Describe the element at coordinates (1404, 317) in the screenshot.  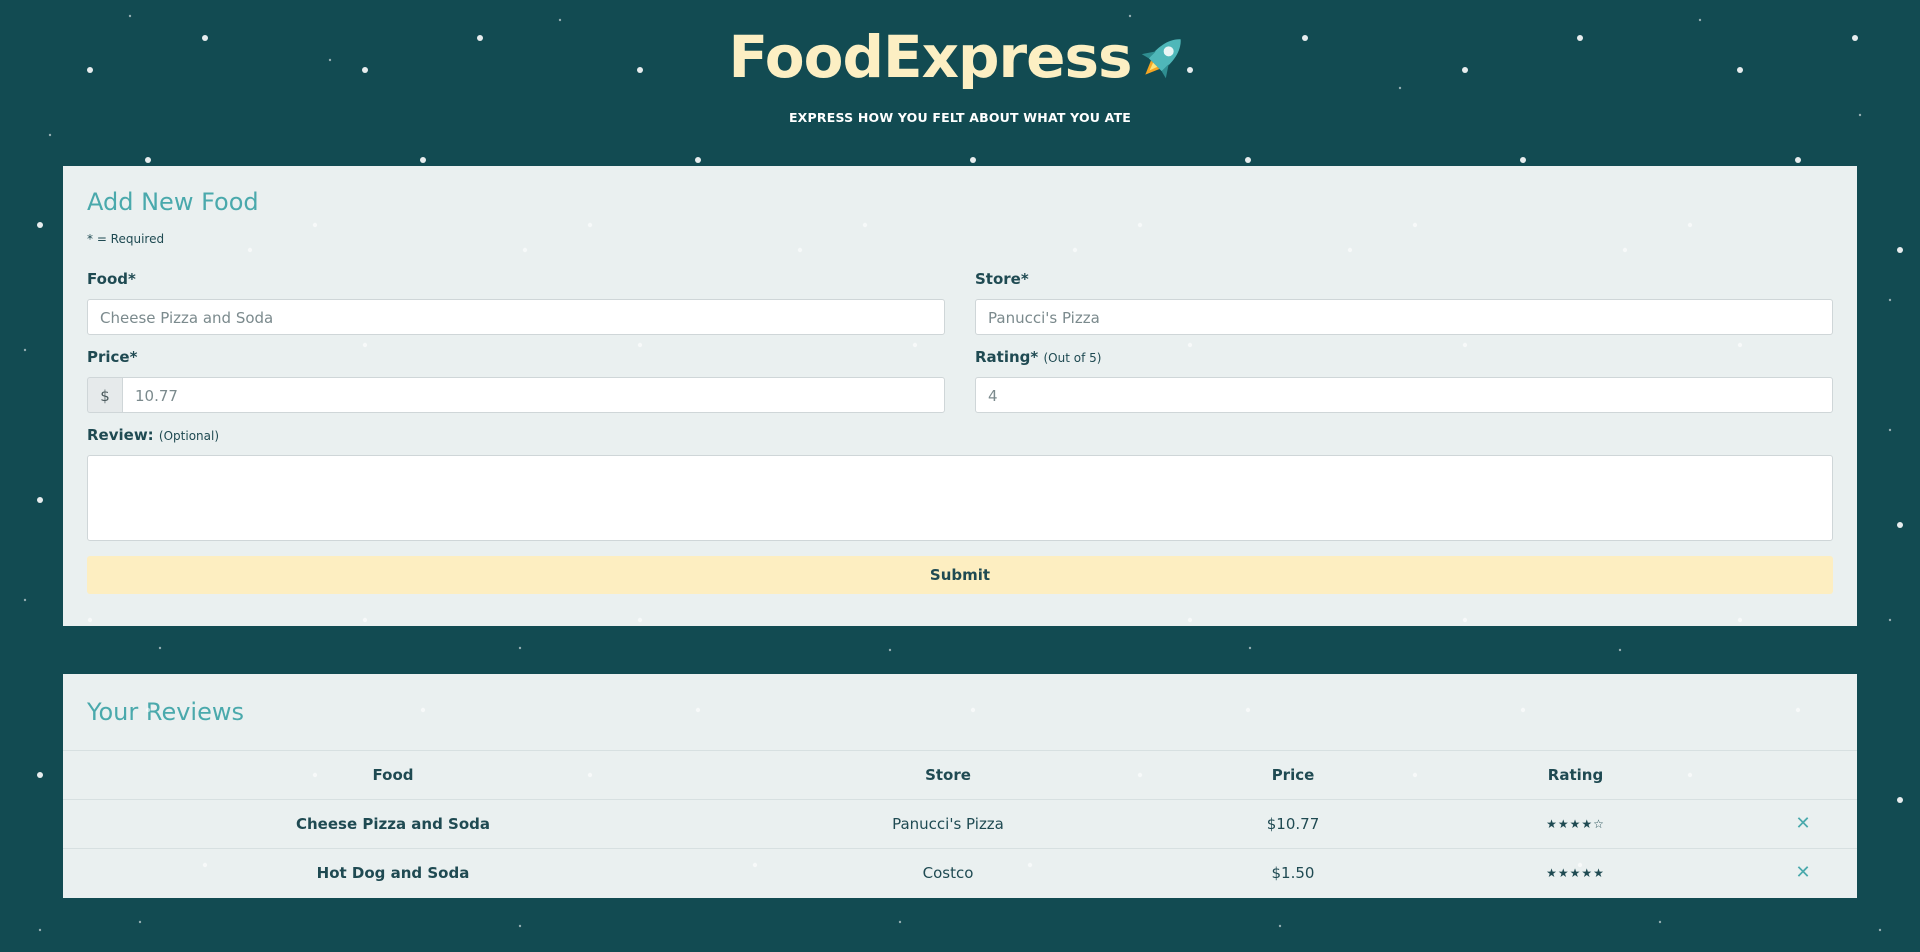
I see `store-input: Panucci's Pizza` at that location.